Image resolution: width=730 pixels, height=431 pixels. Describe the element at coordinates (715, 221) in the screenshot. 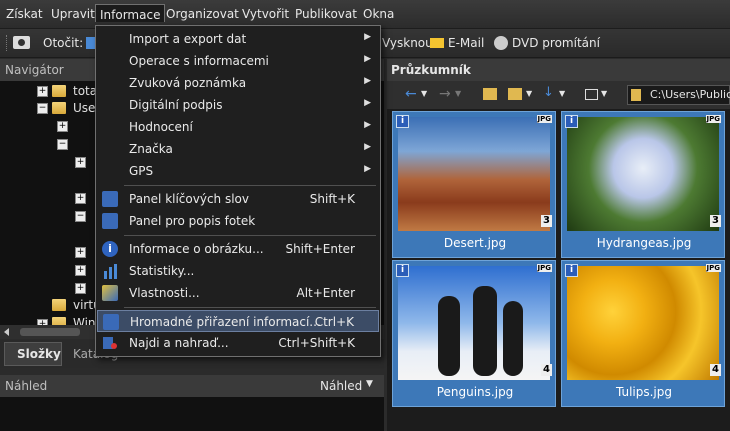

I see `count-badge: 3` at that location.